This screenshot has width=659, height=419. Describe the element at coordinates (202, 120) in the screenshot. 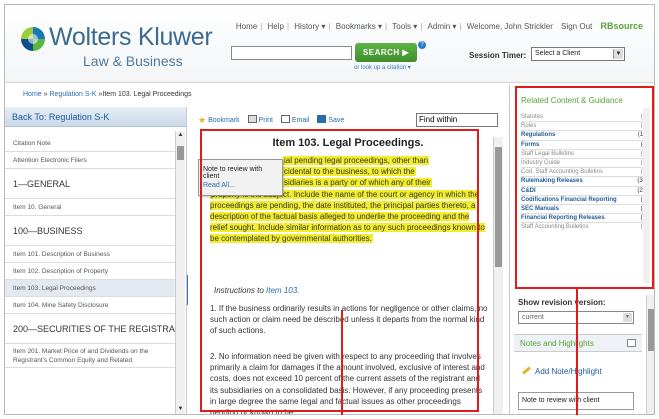

I see `star-icon: ★` at that location.